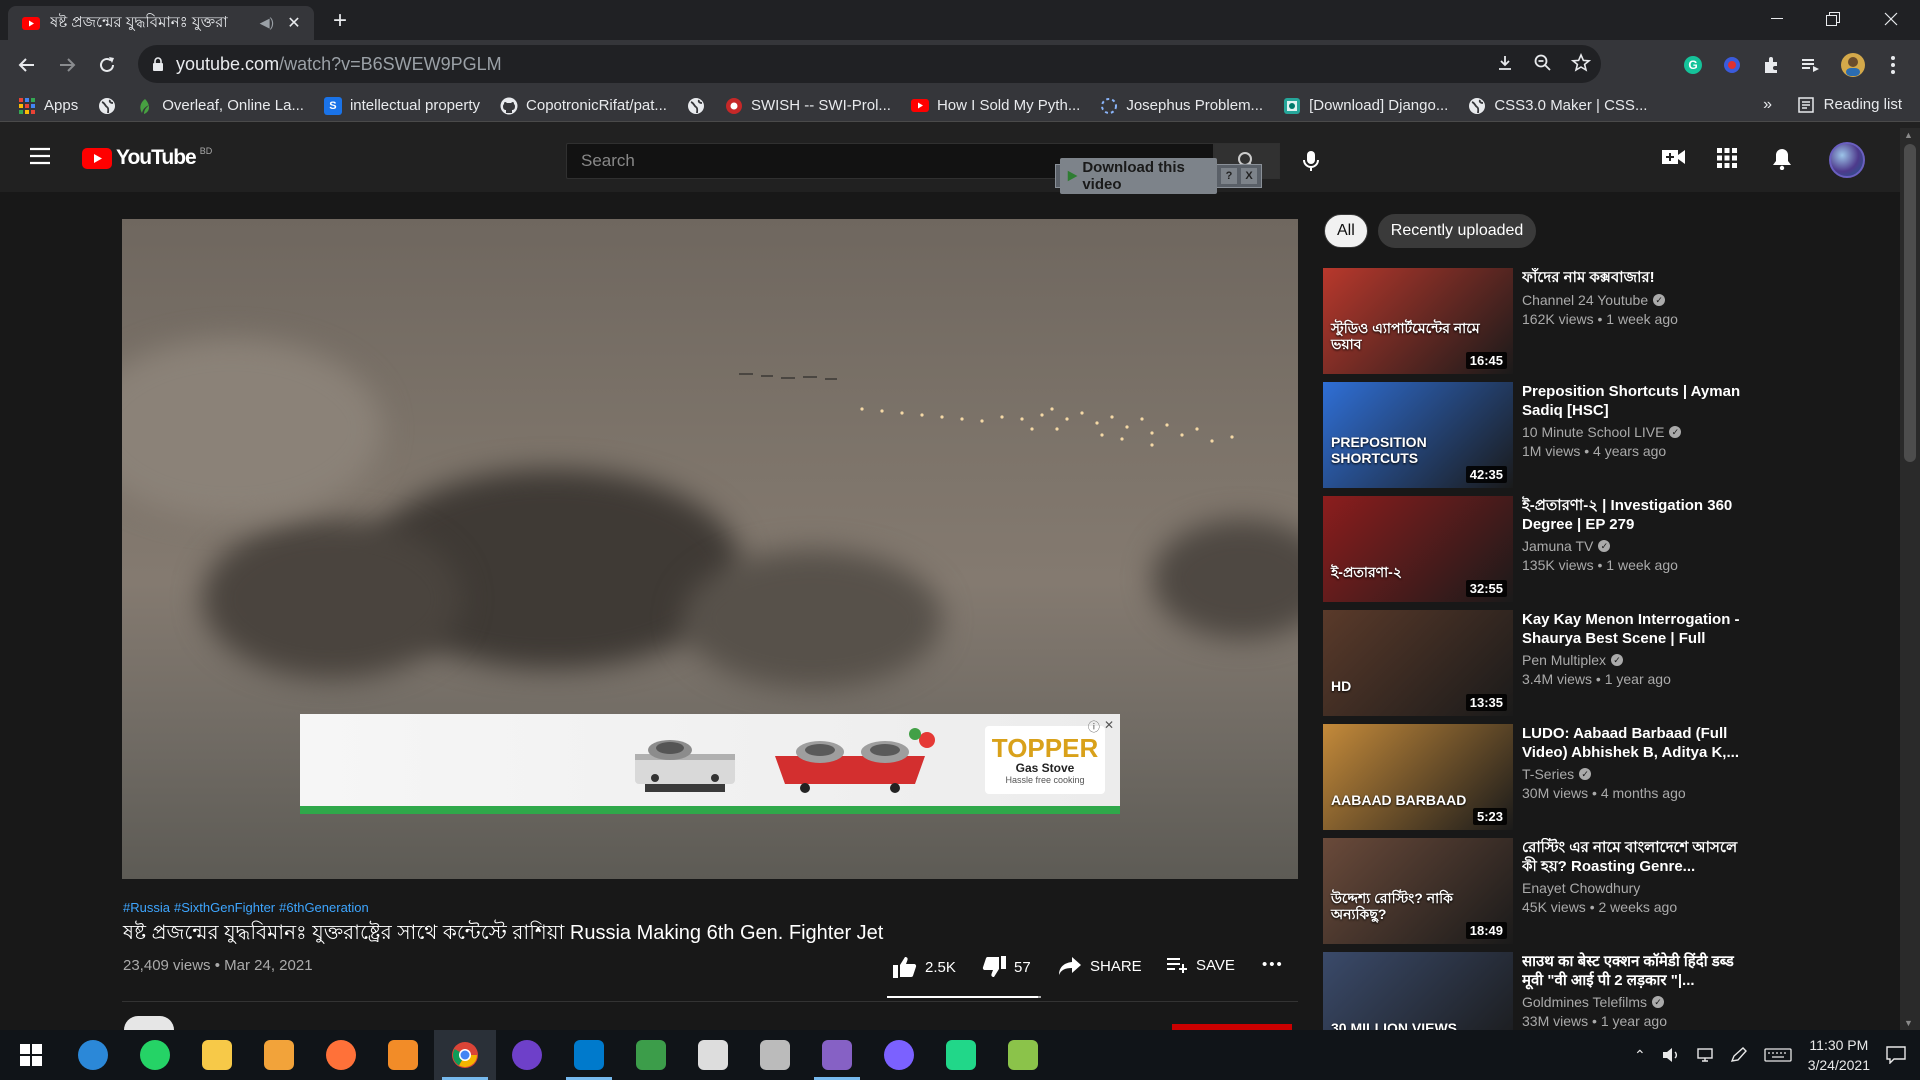 This screenshot has height=1080, width=1920. What do you see at coordinates (294, 23) in the screenshot?
I see `tab-close-icon: ✕` at bounding box center [294, 23].